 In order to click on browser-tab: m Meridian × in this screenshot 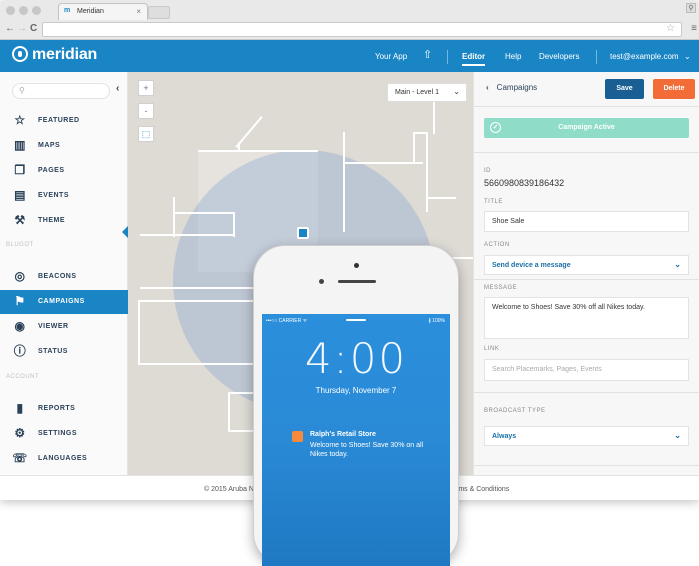, I will do `click(103, 11)`.